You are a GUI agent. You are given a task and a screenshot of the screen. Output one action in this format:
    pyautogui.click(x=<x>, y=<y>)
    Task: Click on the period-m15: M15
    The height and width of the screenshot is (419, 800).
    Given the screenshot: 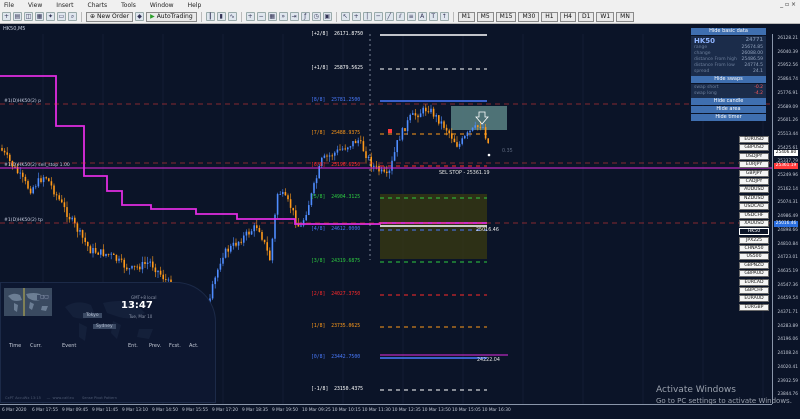 What is the action you would take?
    pyautogui.click(x=506, y=16)
    